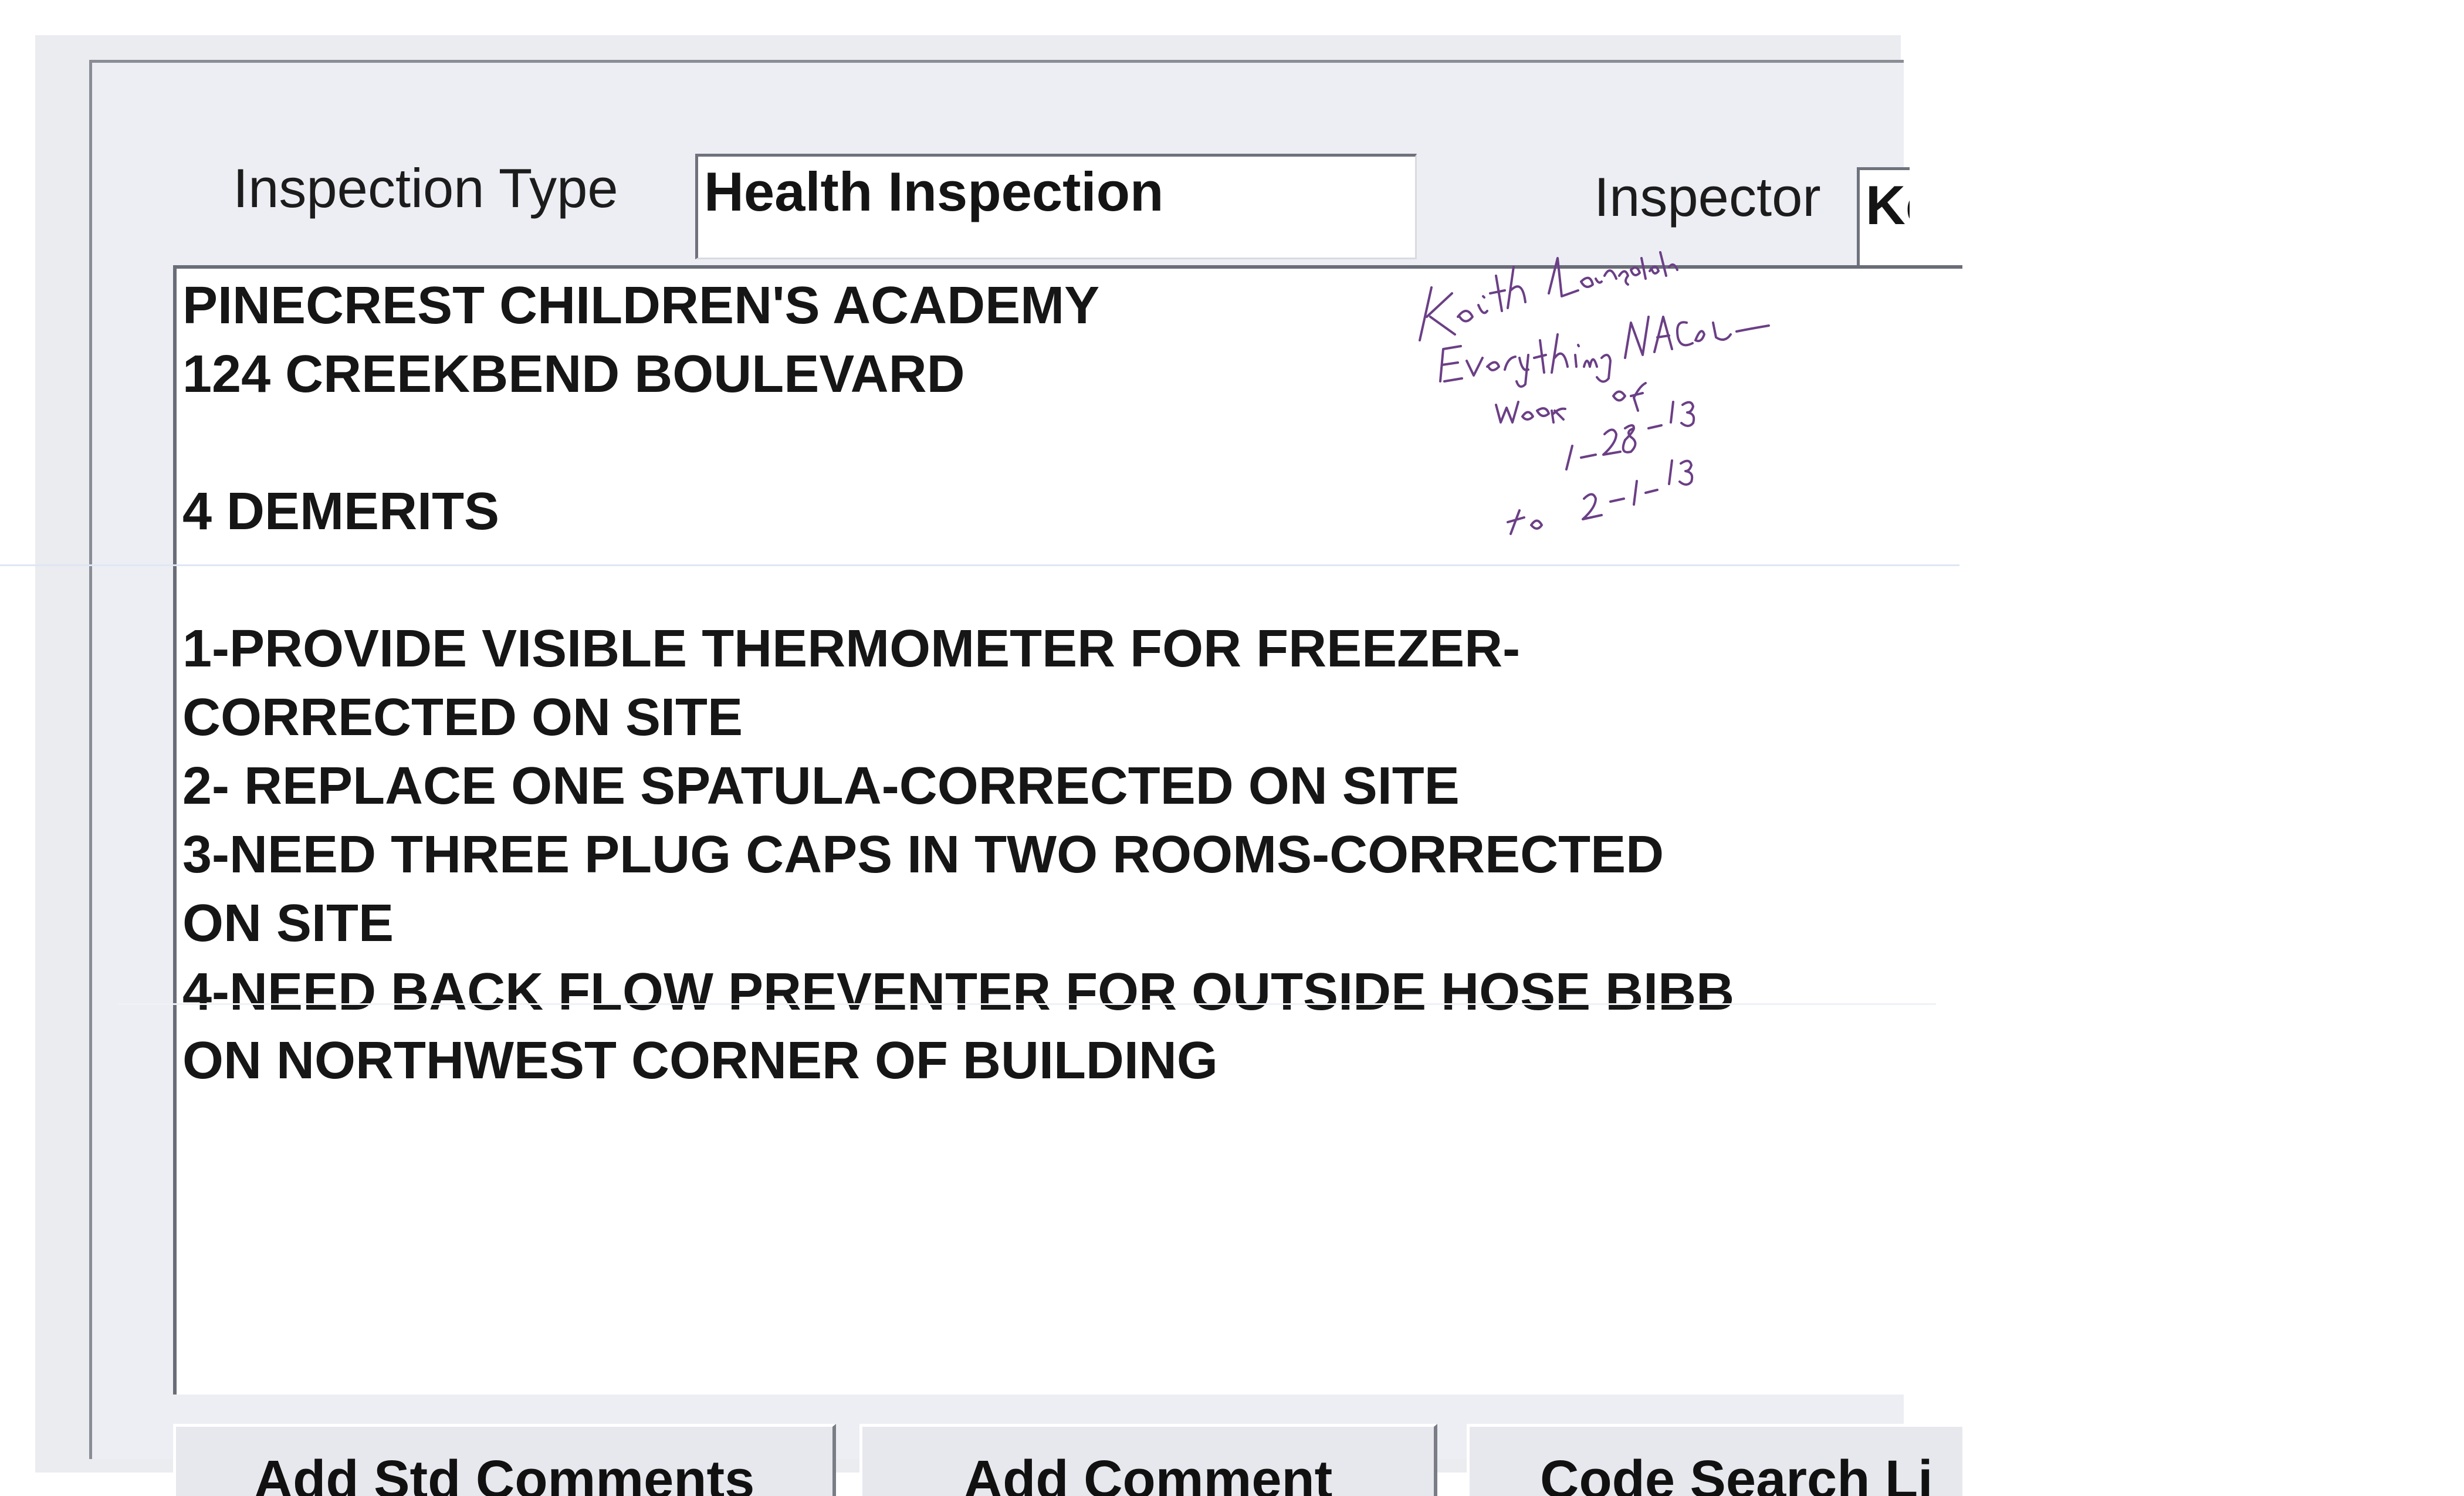 This screenshot has width=2464, height=1496. I want to click on handwritten-note-signature, so click(1595, 393).